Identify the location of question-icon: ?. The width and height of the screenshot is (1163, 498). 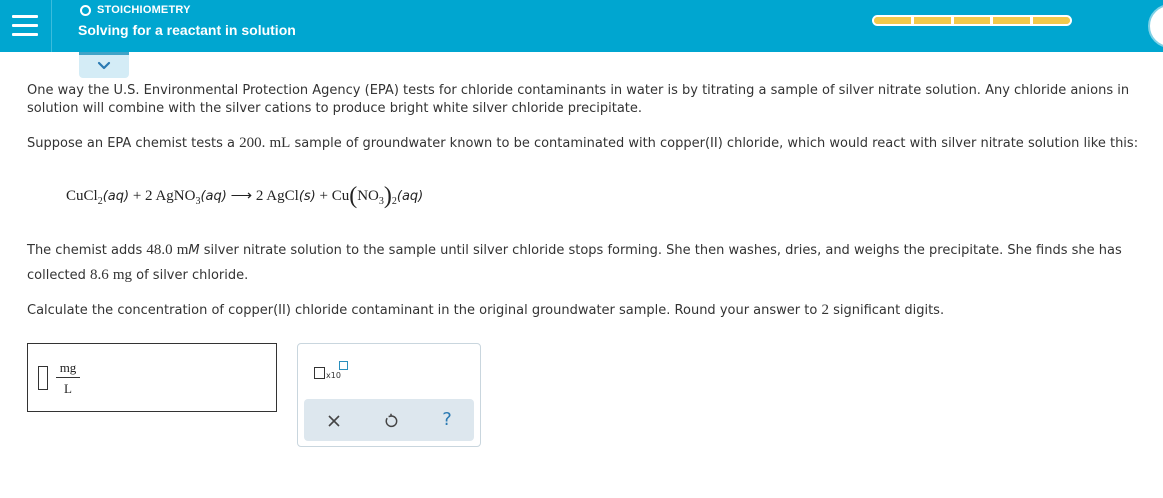
(447, 419).